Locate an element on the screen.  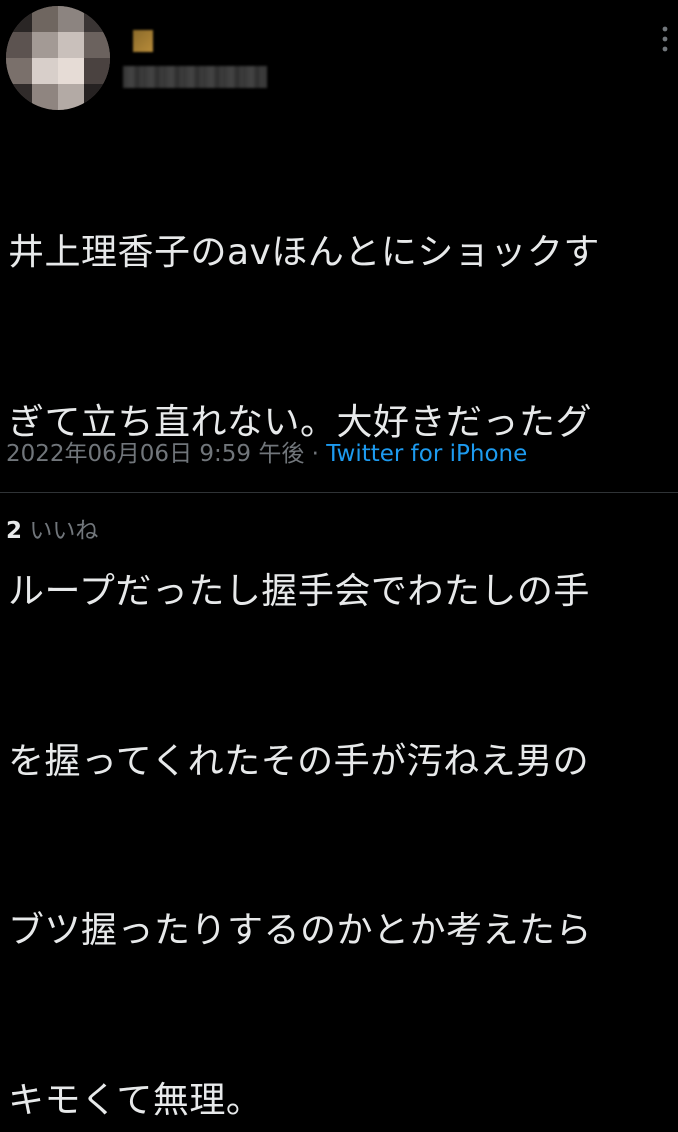
pixelated-avatar-image is located at coordinates (58, 58).